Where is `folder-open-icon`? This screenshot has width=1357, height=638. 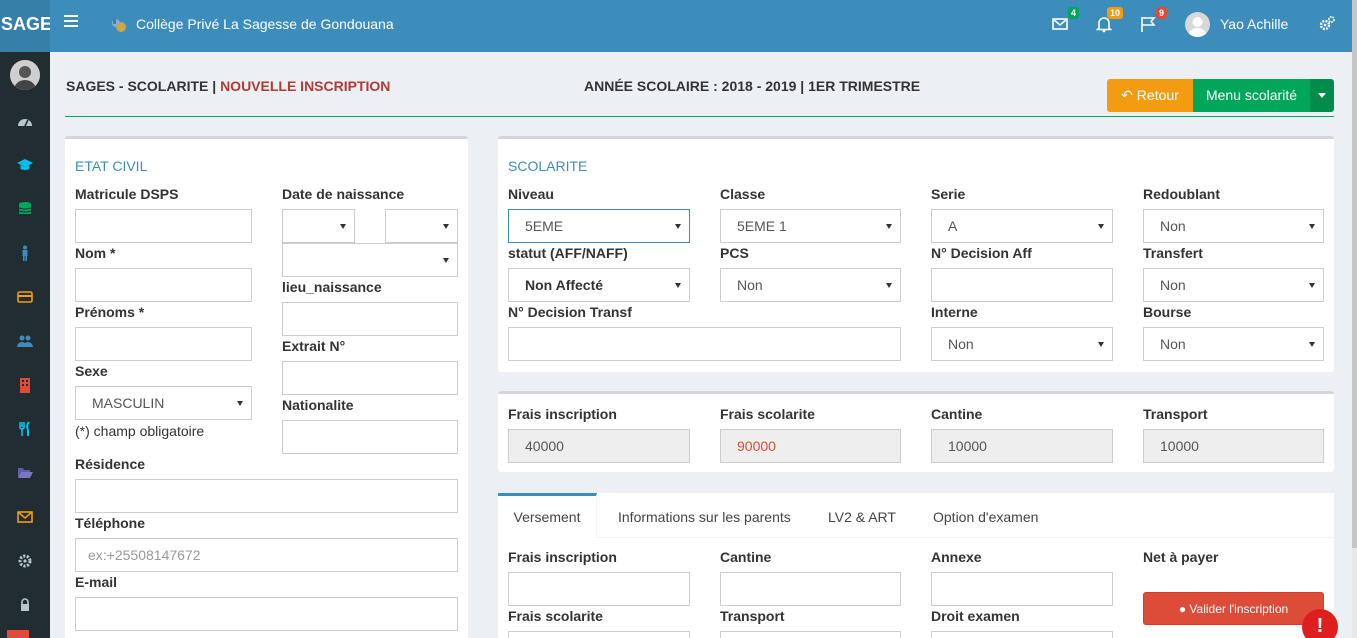 folder-open-icon is located at coordinates (25, 473).